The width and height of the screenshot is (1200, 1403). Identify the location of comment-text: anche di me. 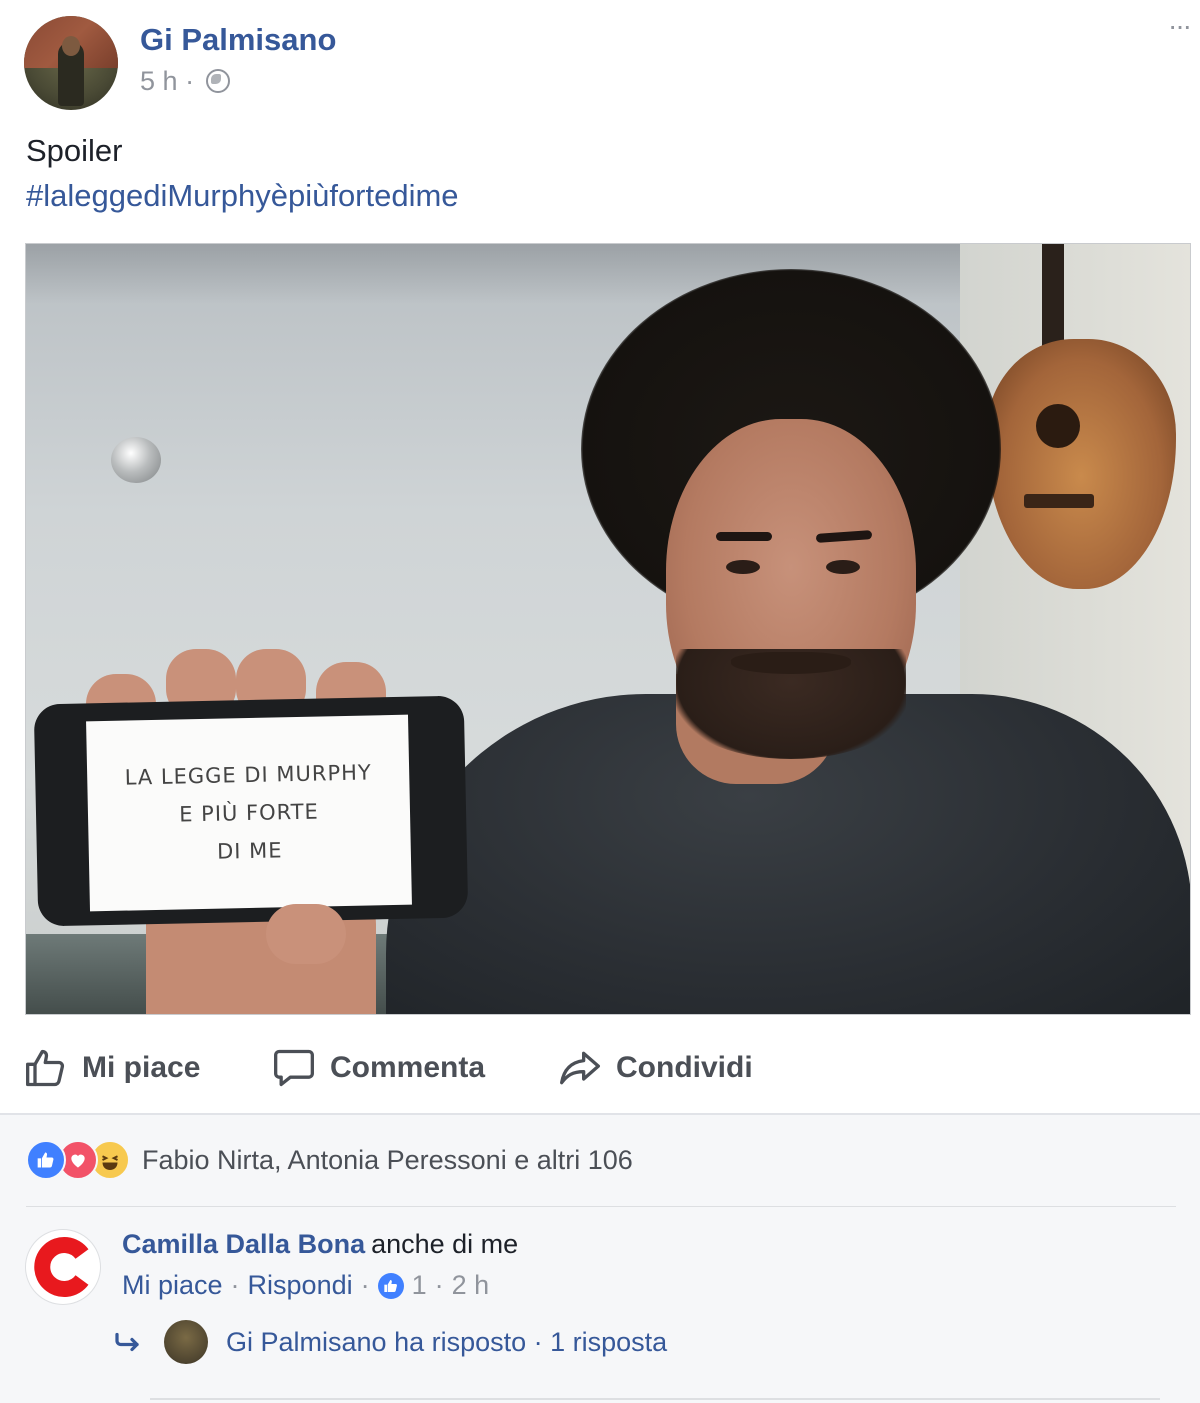
(445, 1244).